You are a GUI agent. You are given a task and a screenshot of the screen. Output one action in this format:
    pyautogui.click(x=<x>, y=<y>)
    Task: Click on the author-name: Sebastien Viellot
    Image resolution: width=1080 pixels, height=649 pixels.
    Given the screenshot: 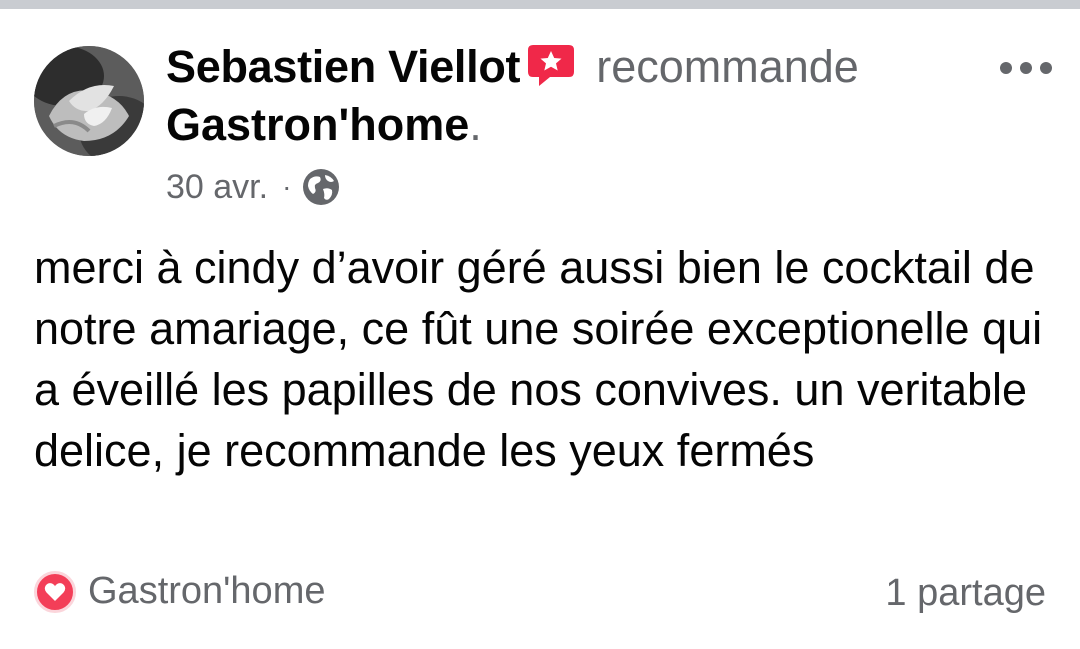 What is the action you would take?
    pyautogui.click(x=343, y=66)
    